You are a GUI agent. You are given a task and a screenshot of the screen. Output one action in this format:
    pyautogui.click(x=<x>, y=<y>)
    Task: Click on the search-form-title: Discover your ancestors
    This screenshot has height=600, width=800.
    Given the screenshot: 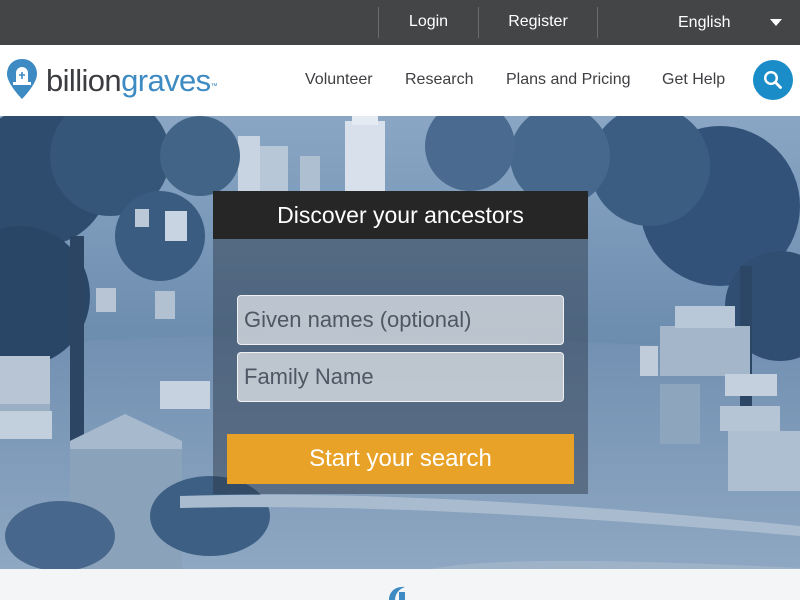 What is the action you would take?
    pyautogui.click(x=400, y=215)
    